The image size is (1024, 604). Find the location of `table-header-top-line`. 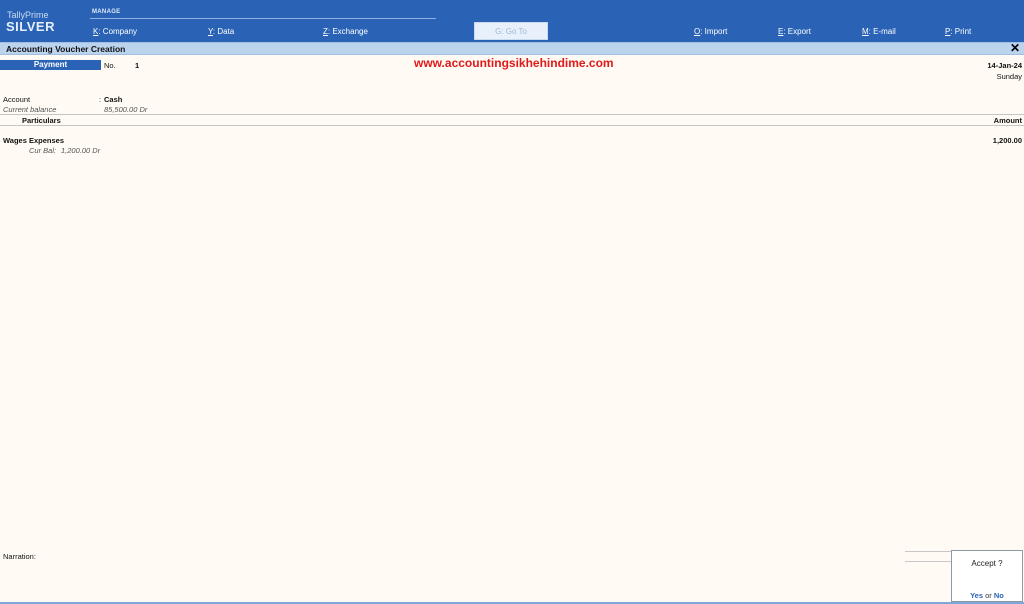

table-header-top-line is located at coordinates (512, 114).